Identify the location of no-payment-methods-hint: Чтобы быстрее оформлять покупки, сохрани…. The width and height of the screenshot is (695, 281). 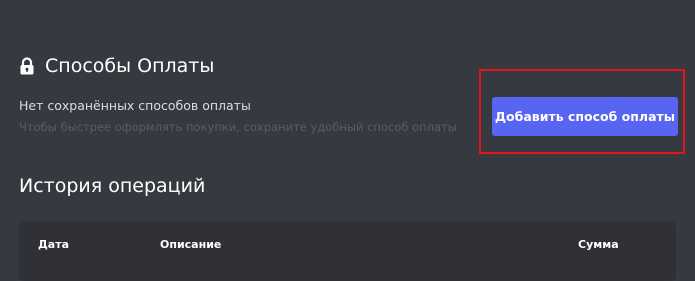
(238, 127).